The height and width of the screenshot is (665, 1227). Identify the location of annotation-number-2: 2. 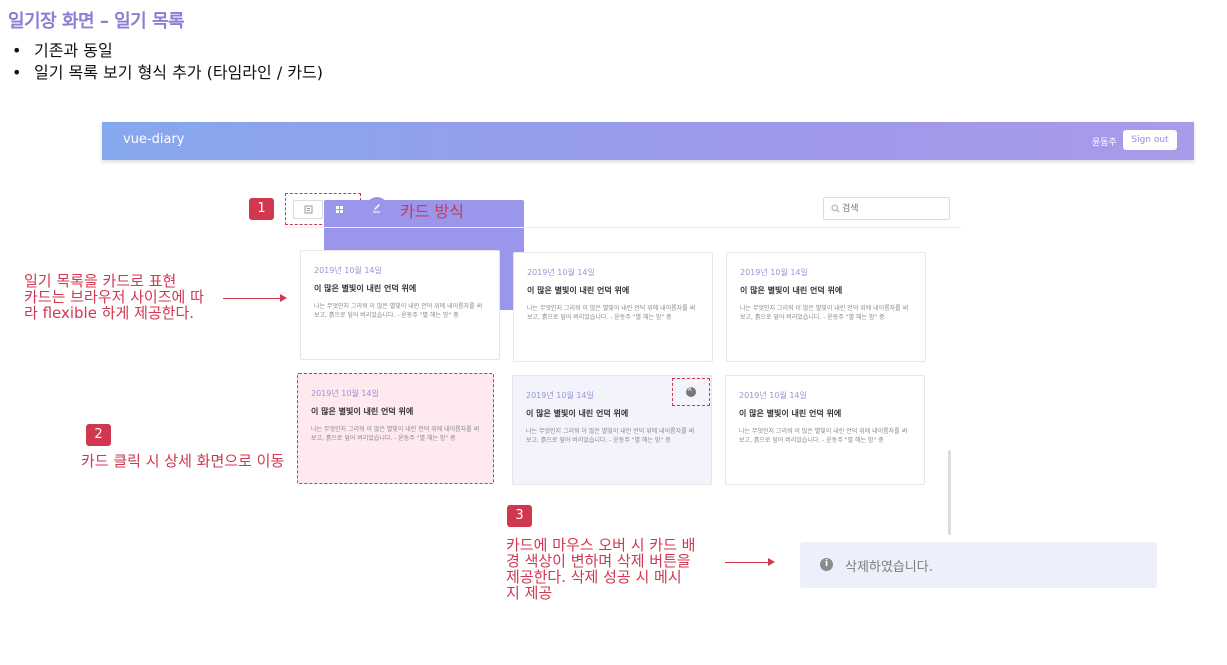
(98, 435).